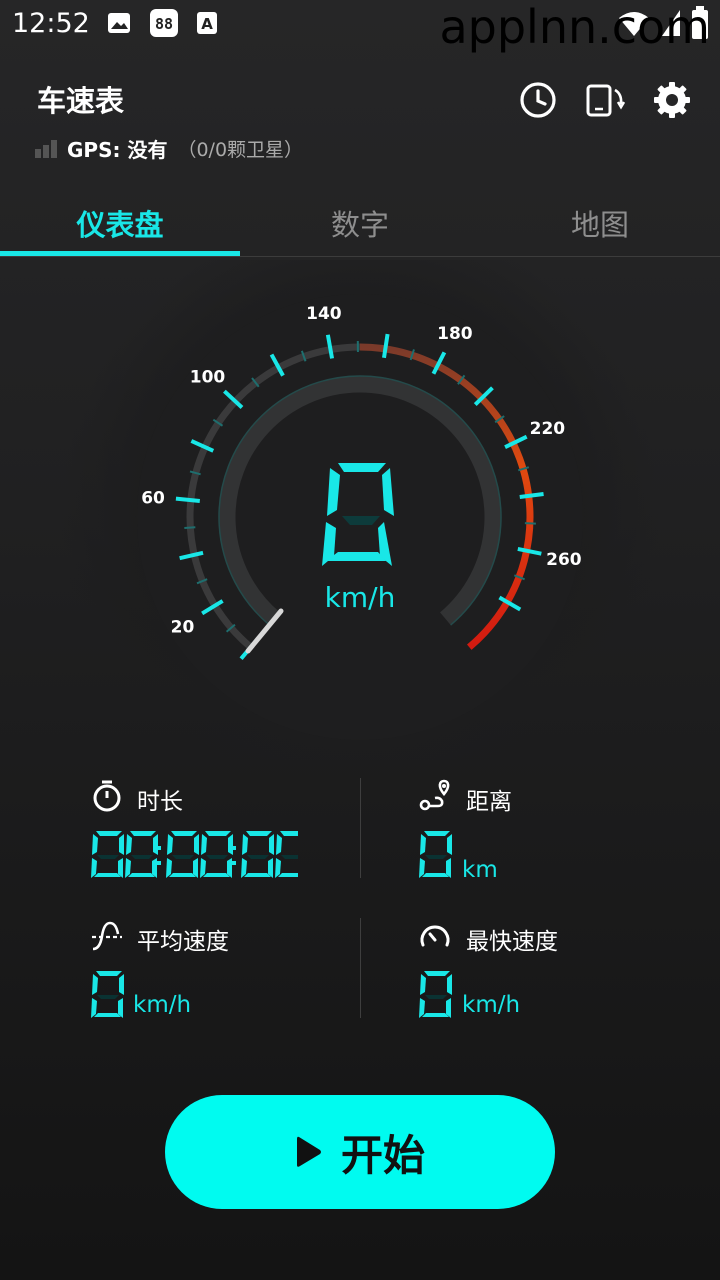 The height and width of the screenshot is (1280, 720). What do you see at coordinates (382, 1155) in the screenshot?
I see `start-button-label: 开始` at bounding box center [382, 1155].